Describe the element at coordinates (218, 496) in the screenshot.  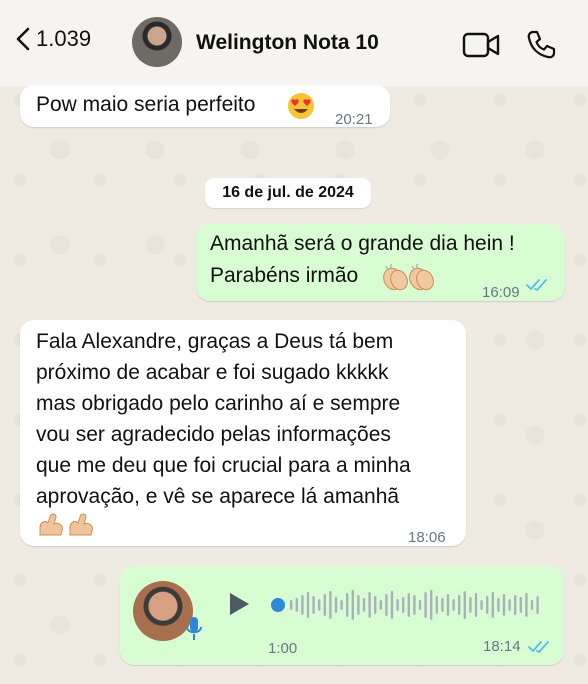
I see `message-text-line: aprovação, e vê se aparece lá amanhã` at that location.